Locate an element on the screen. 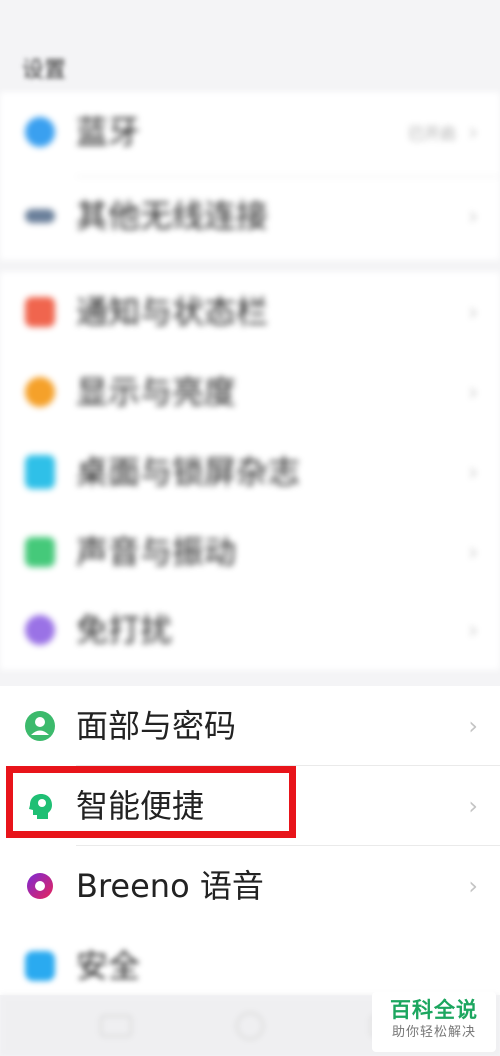 This screenshot has width=500, height=1056. face-icon is located at coordinates (40, 726).